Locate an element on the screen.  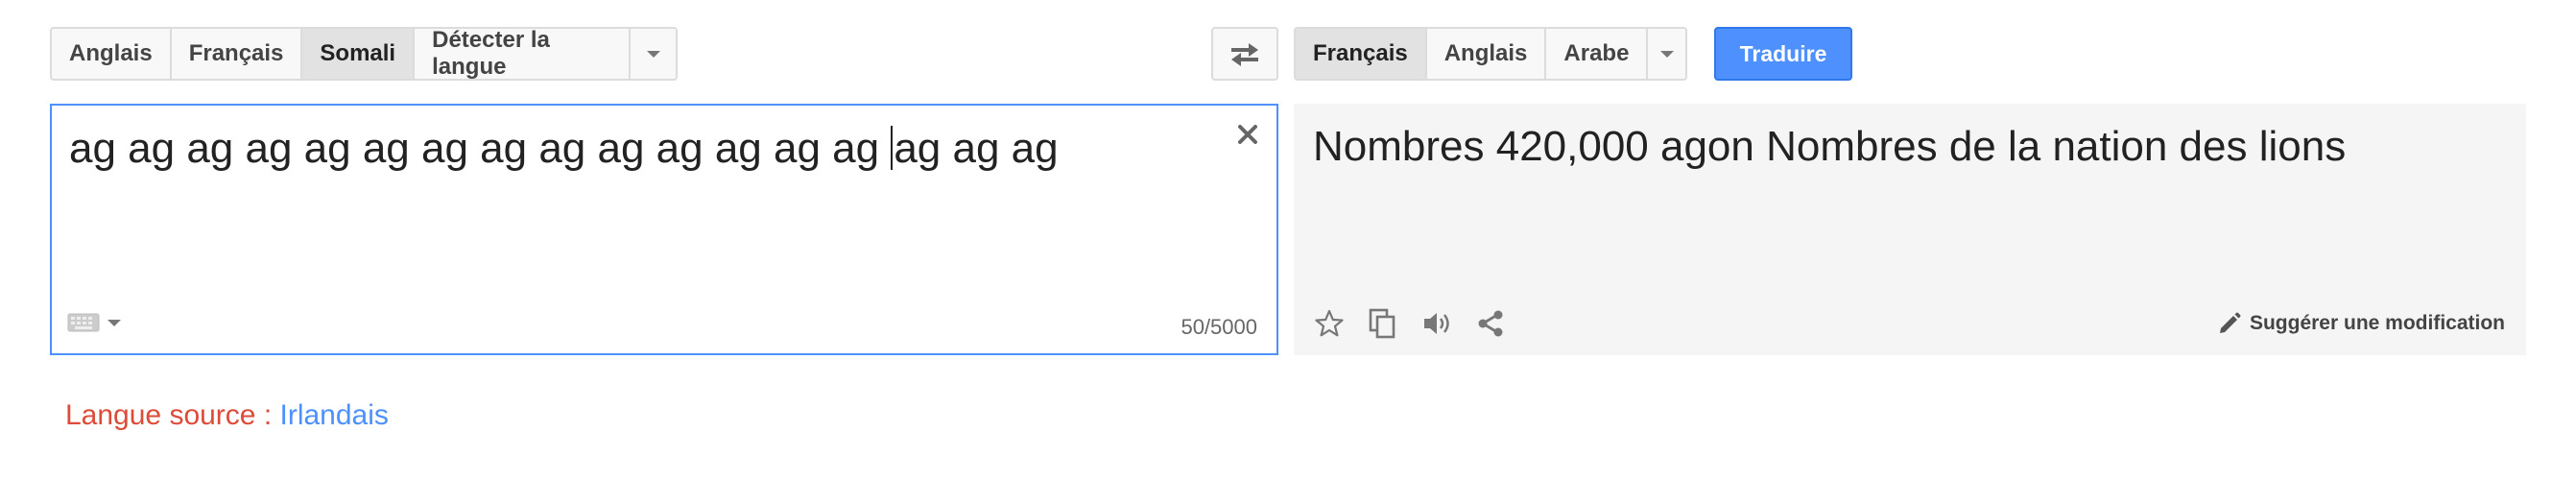
copy-translation-button is located at coordinates (1383, 323).